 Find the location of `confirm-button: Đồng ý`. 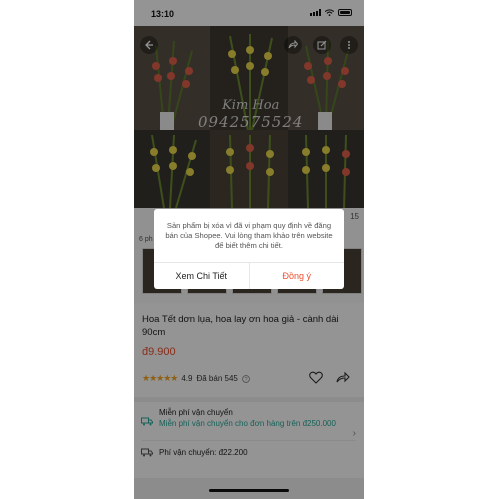

confirm-button: Đồng ý is located at coordinates (297, 276).